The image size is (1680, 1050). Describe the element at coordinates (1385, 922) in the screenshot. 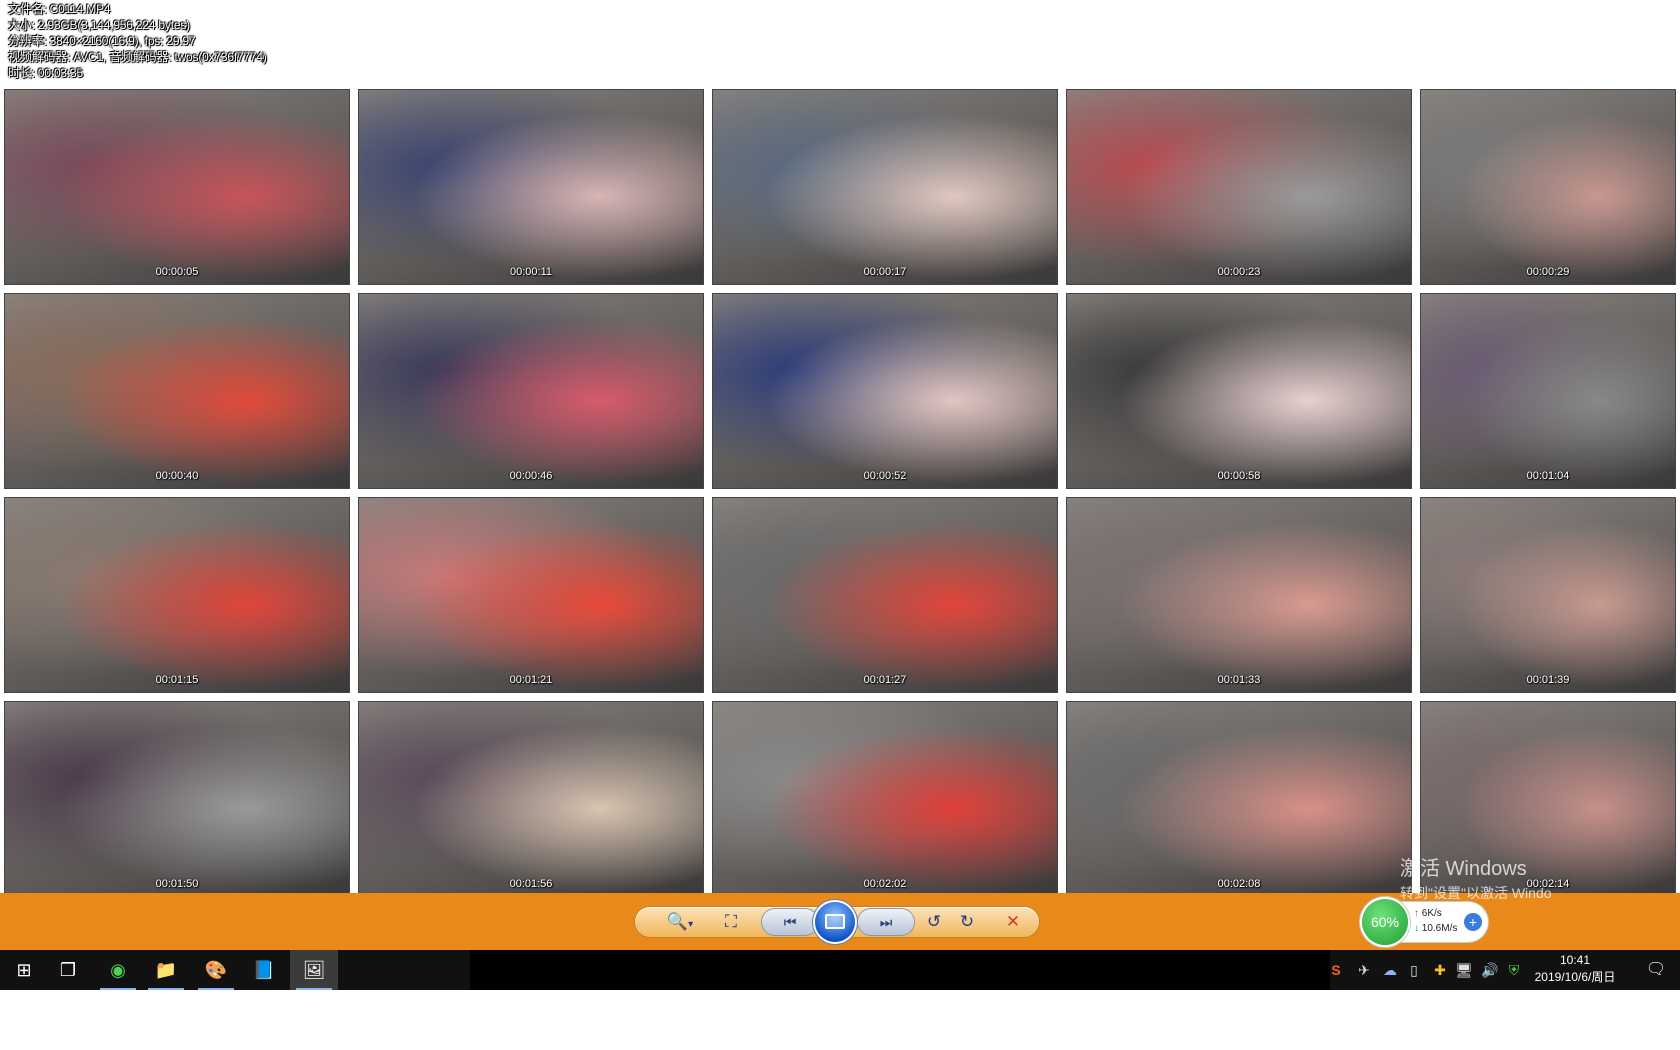

I see `memory-usage-badge: 60%` at that location.